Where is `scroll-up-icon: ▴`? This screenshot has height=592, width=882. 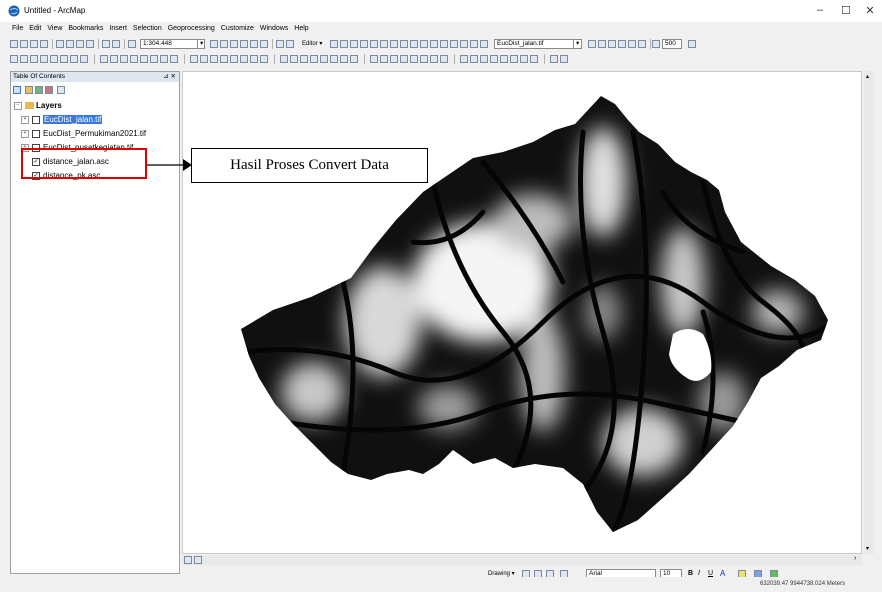
scroll-up-icon: ▴ is located at coordinates (867, 76).